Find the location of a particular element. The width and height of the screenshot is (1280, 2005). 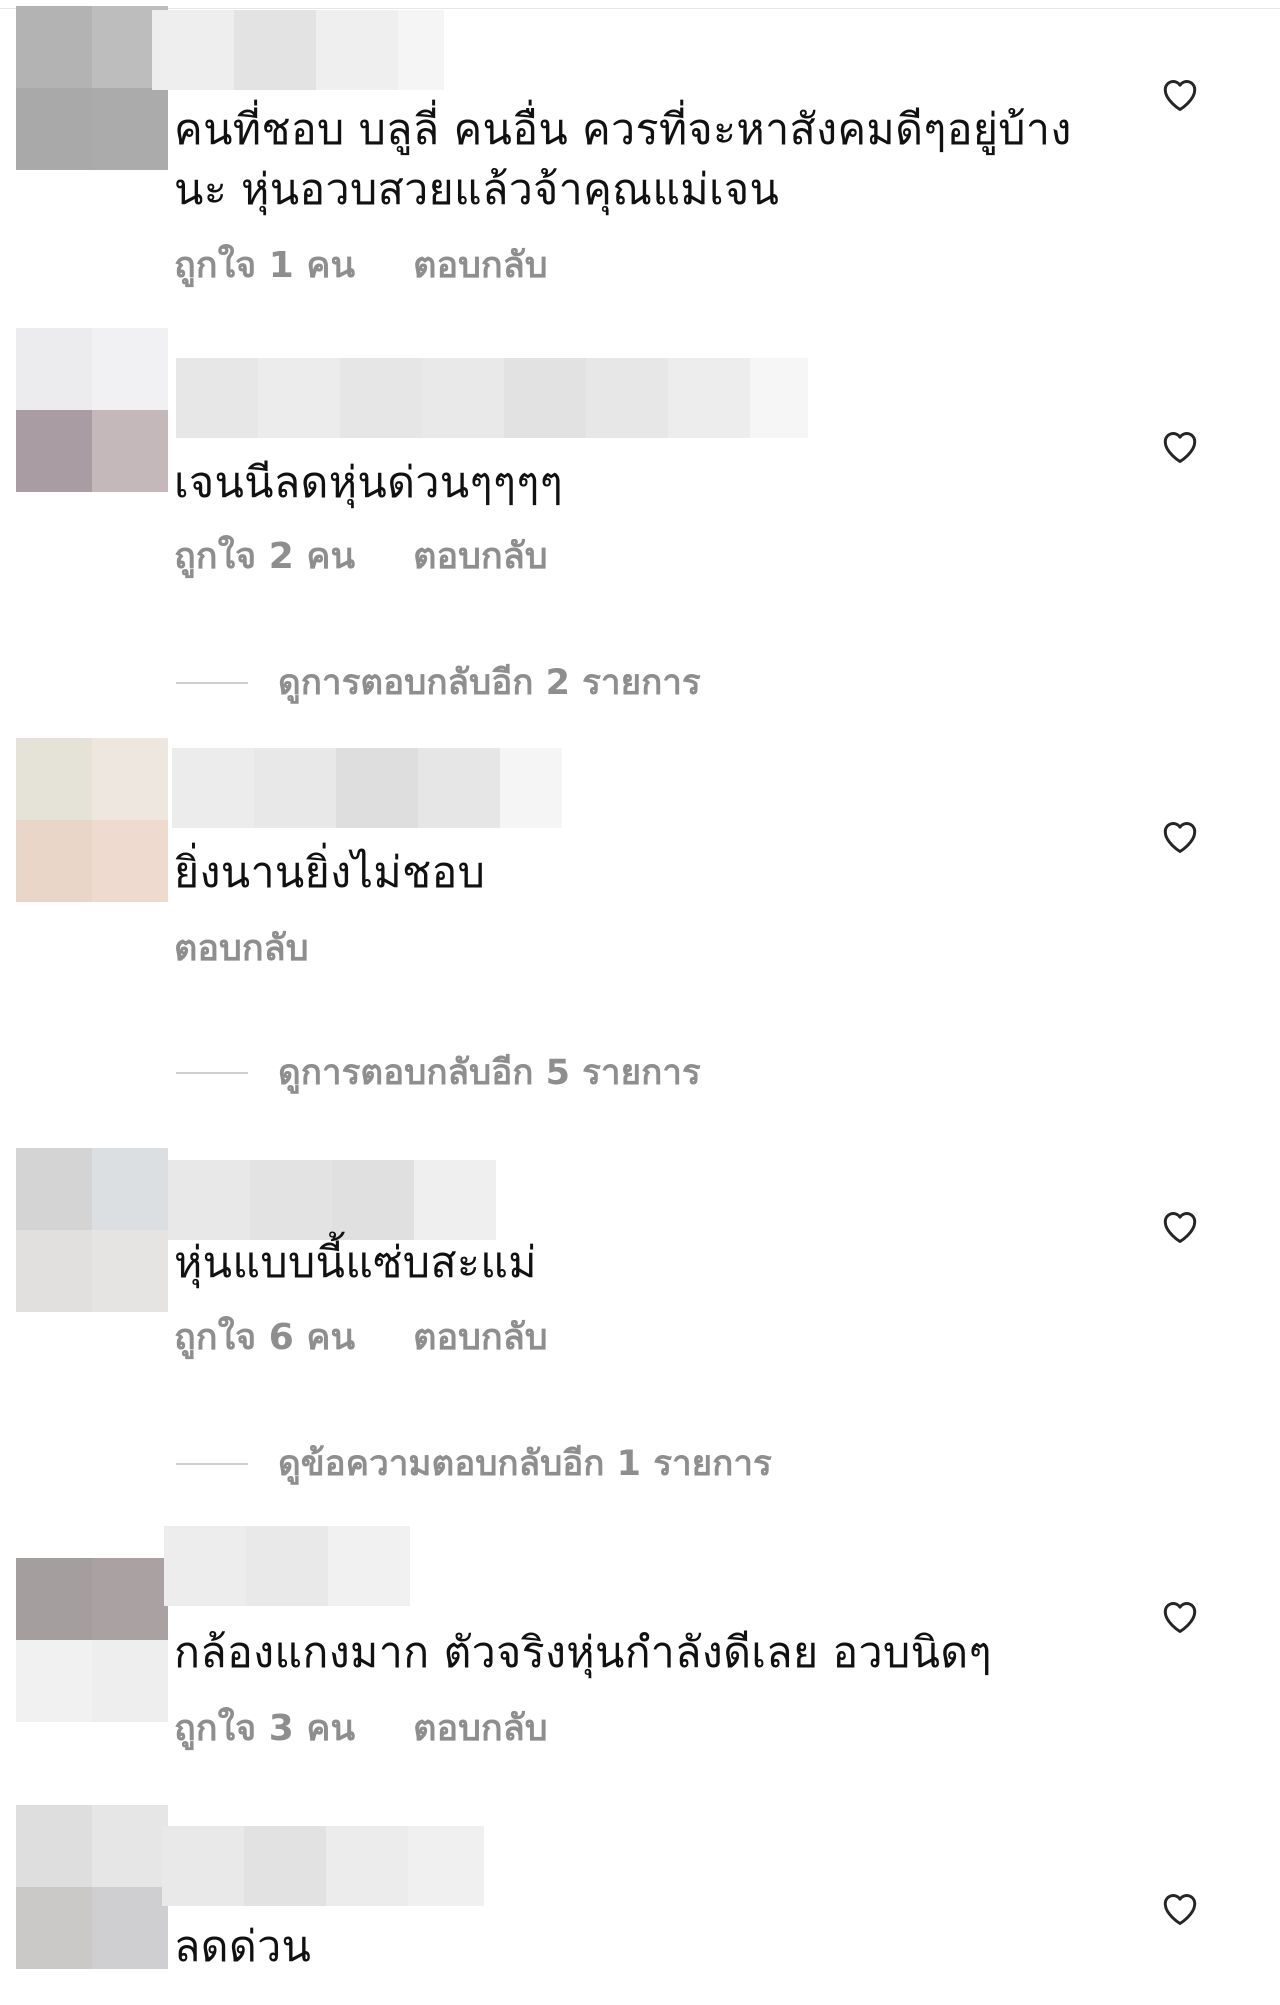

comment-text: เจนนีลดหุ่นด่วนๆๆๆๆ is located at coordinates (369, 483).